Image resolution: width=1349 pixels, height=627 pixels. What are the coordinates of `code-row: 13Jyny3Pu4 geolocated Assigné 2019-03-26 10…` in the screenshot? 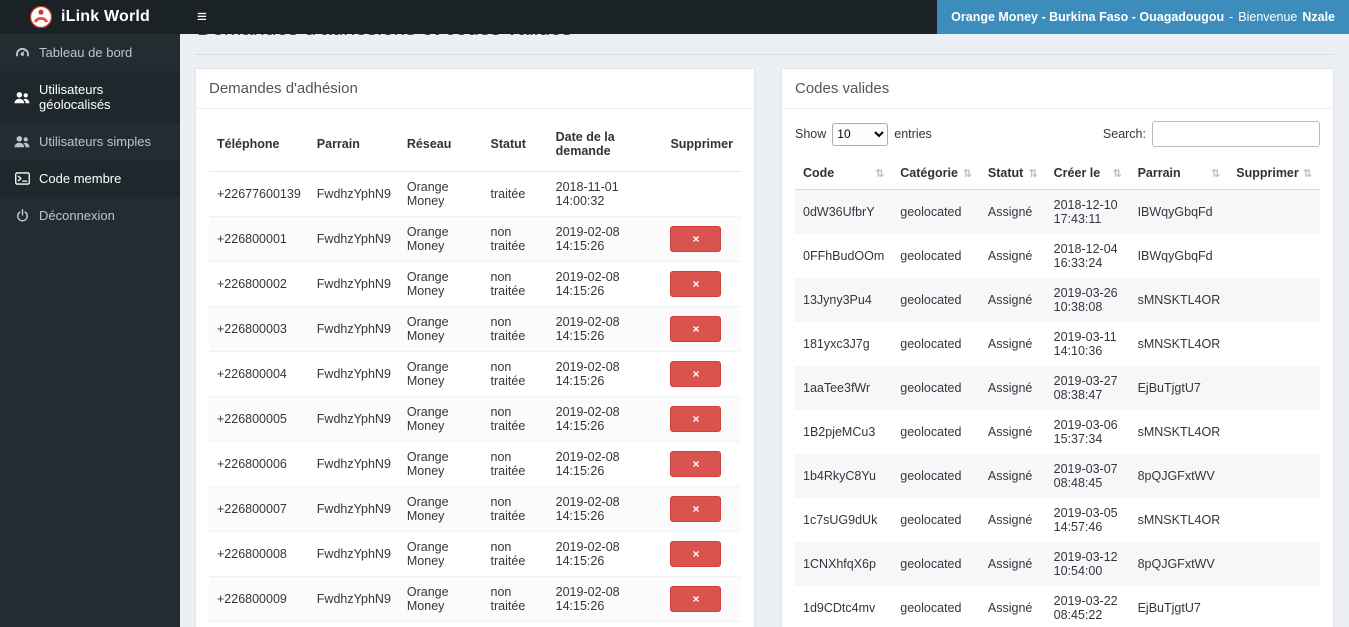 It's located at (1057, 300).